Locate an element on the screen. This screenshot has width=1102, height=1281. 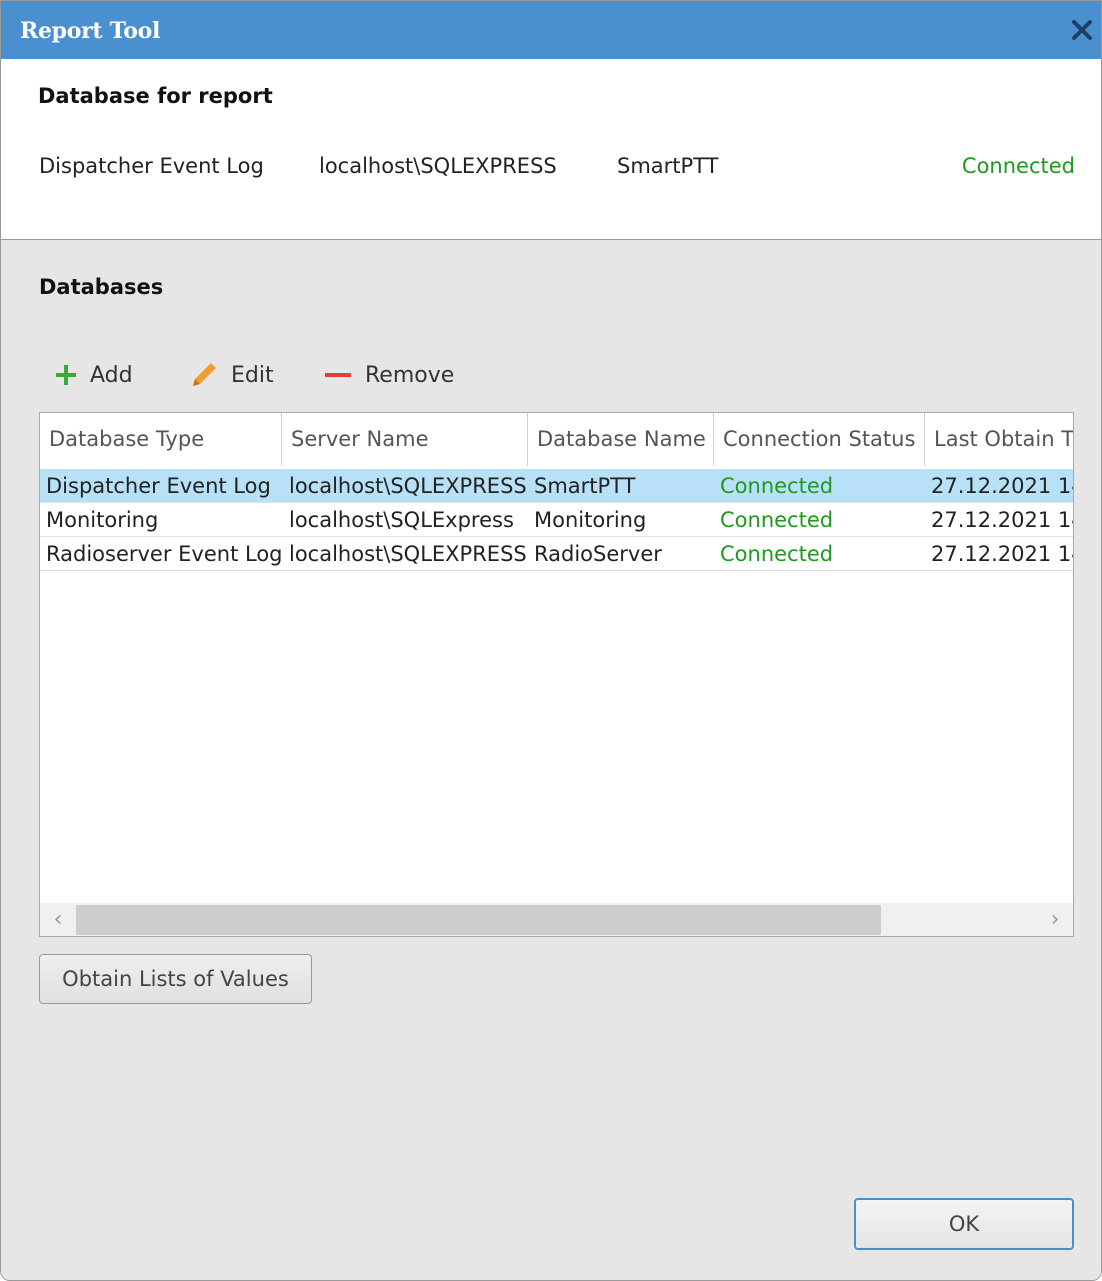
report-database-name: SmartPTT is located at coordinates (668, 166).